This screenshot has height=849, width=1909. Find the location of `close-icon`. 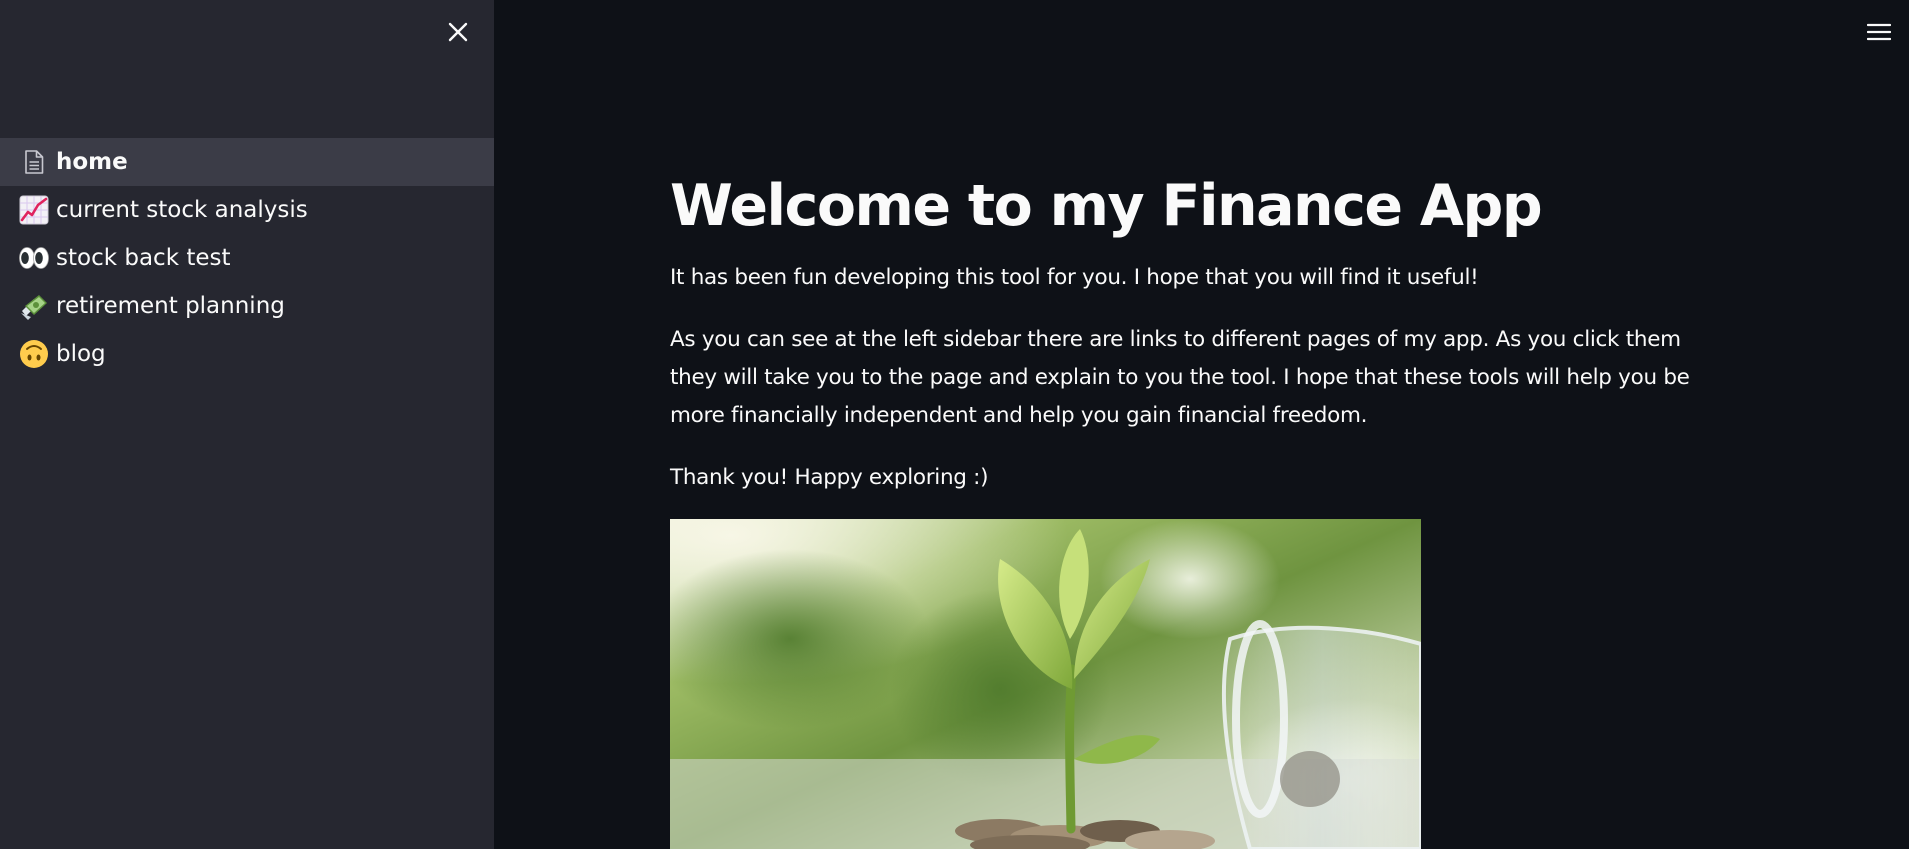

close-icon is located at coordinates (458, 32).